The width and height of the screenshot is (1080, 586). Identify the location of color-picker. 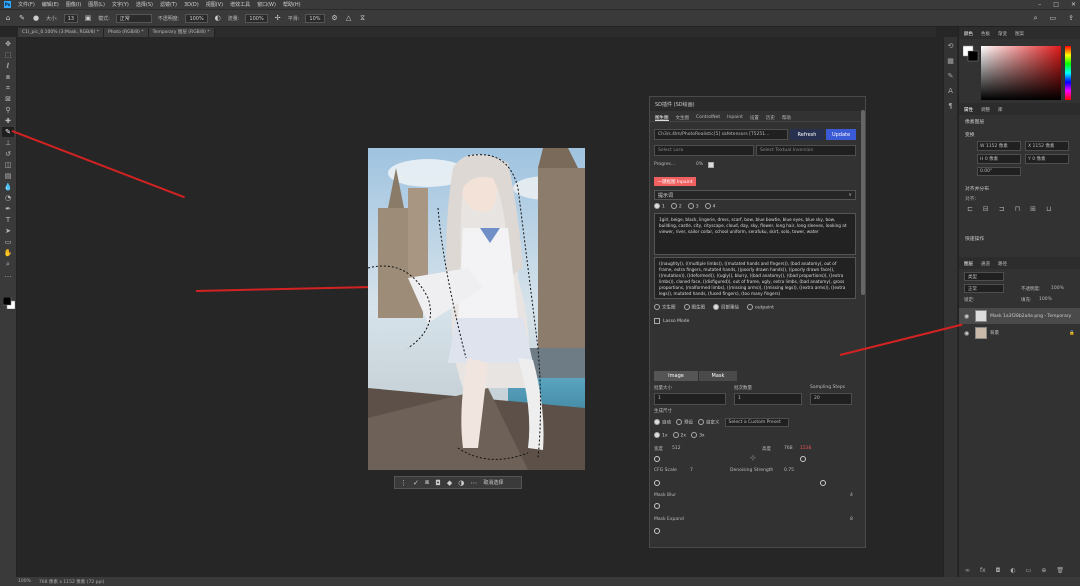
(1018, 73).